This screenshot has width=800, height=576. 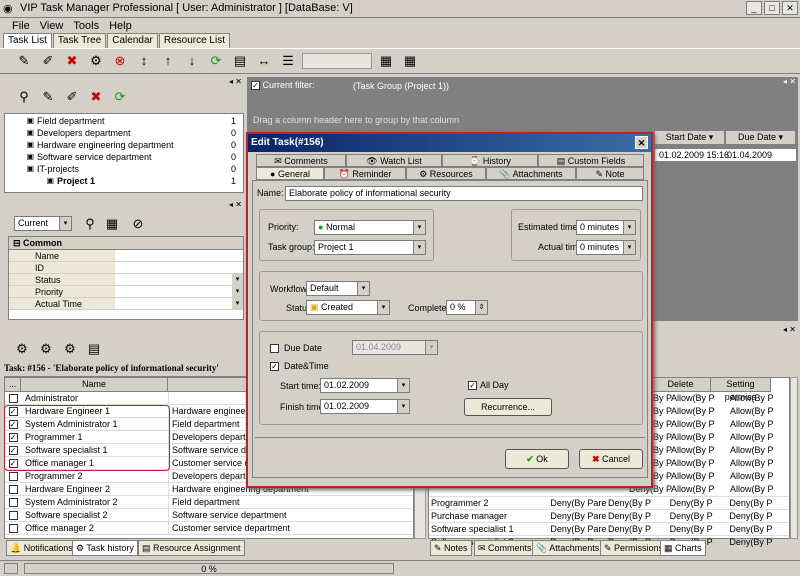 What do you see at coordinates (274, 348) in the screenshot?
I see `due-date-checkbox` at bounding box center [274, 348].